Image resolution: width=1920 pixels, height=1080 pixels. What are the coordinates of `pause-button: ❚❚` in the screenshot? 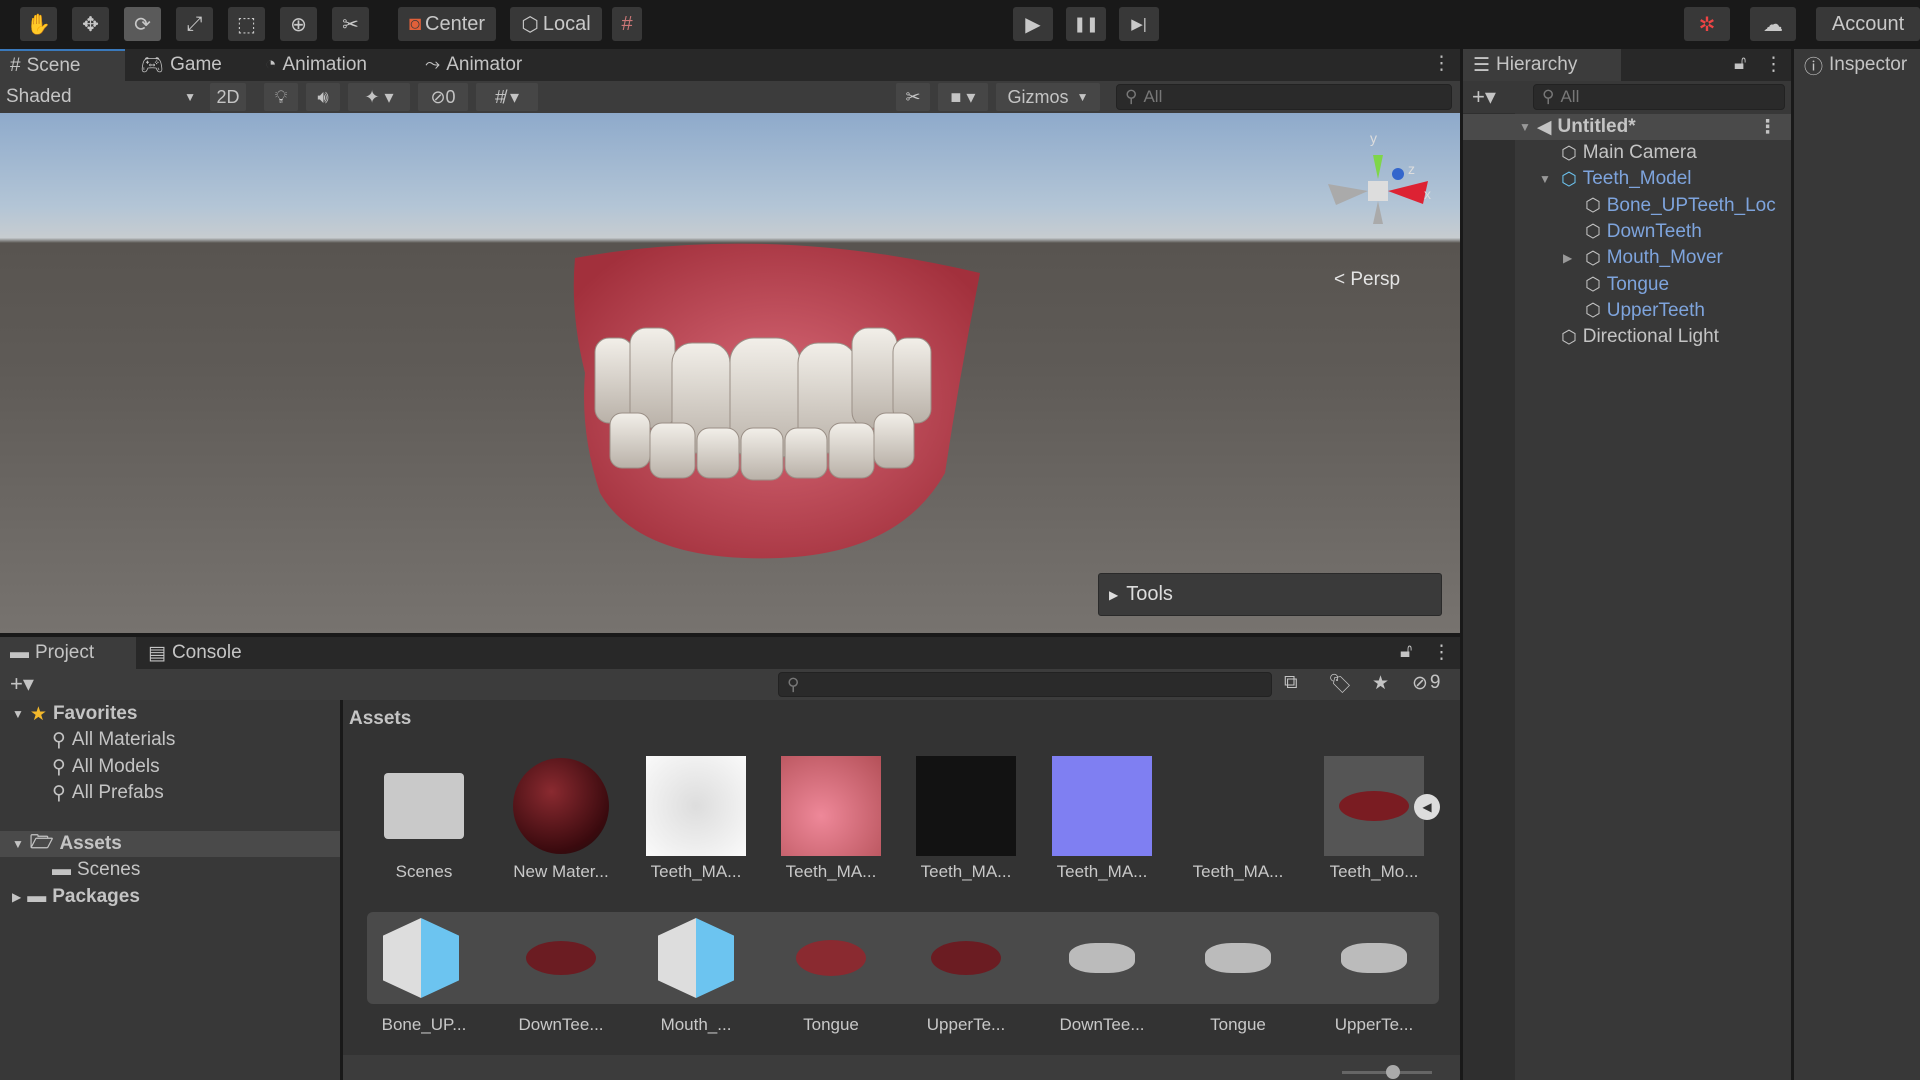 It's located at (1086, 24).